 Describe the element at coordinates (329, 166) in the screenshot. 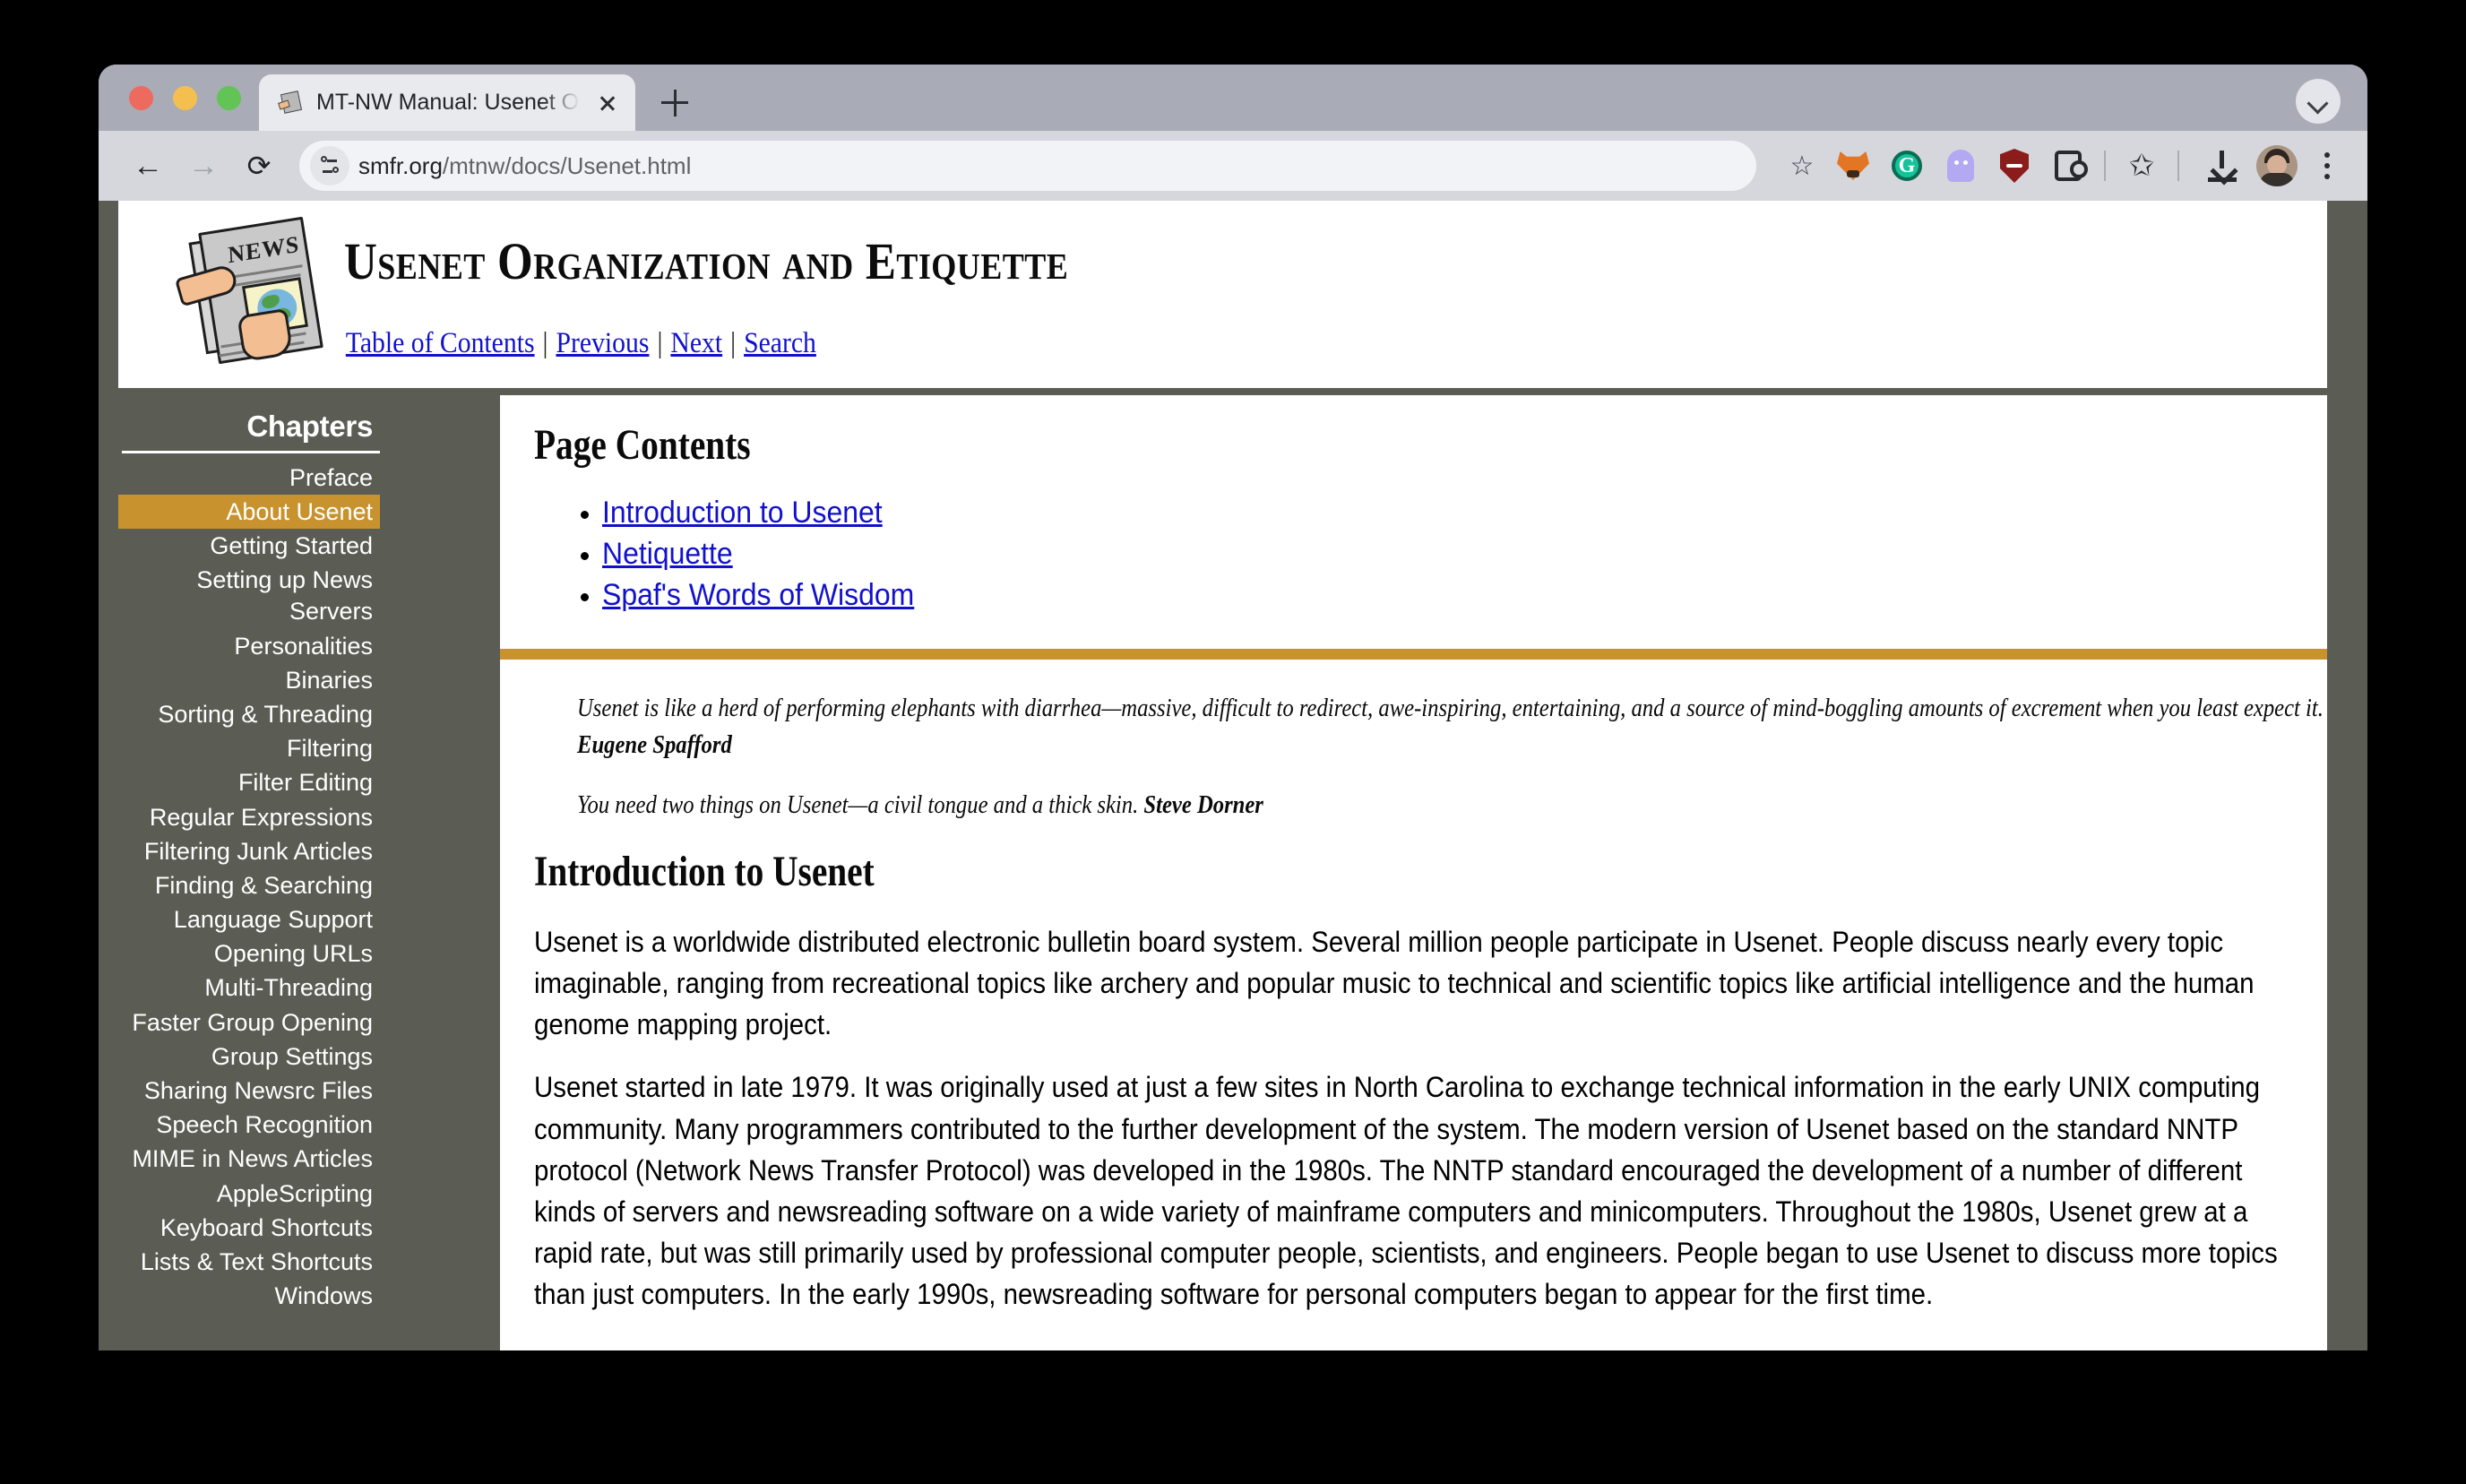

I see `site-settings-icon` at that location.